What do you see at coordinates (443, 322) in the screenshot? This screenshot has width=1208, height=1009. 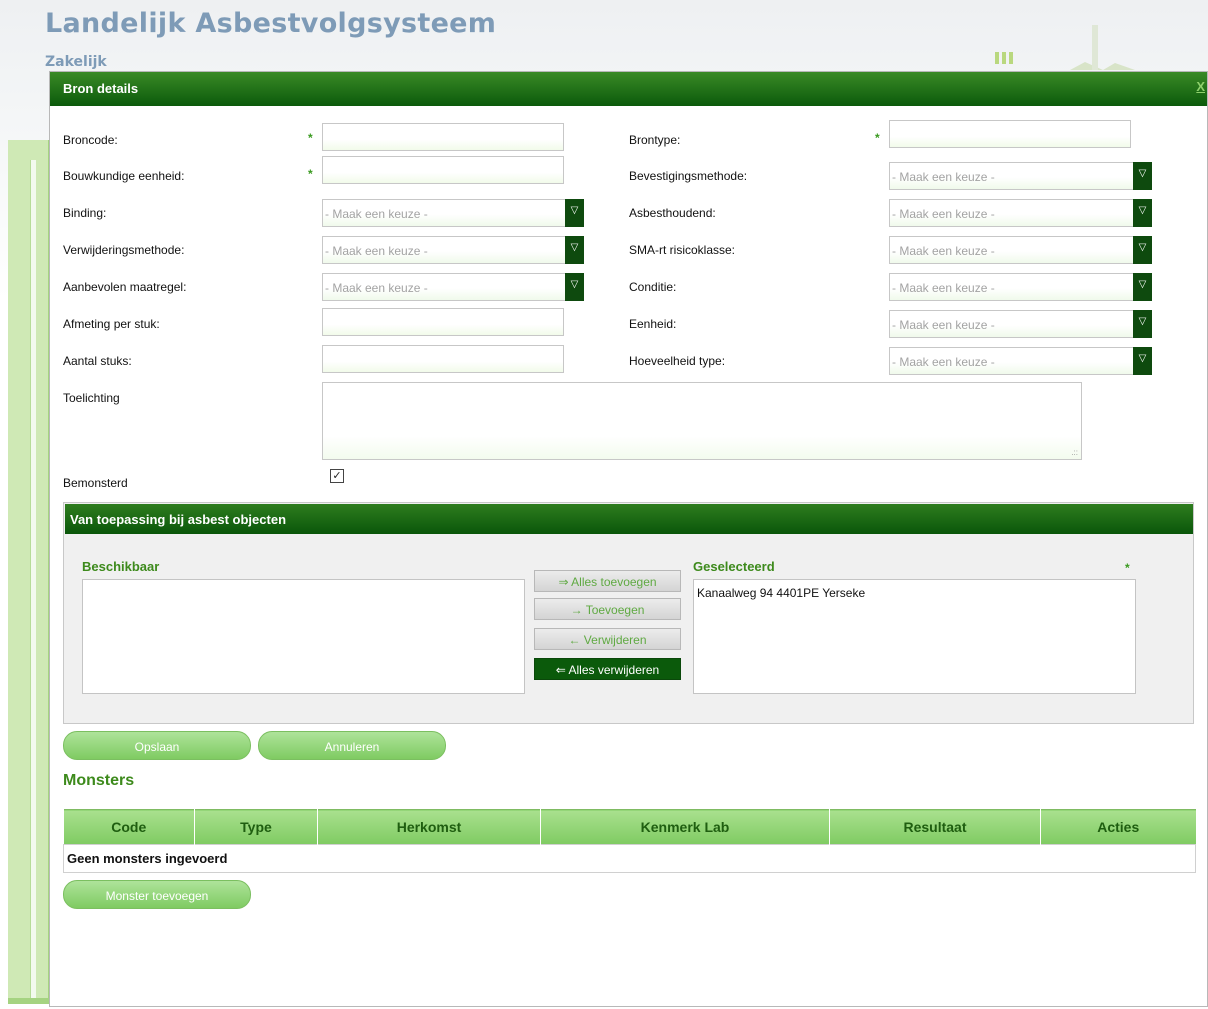 I see `afmeting-per-stuk-input` at bounding box center [443, 322].